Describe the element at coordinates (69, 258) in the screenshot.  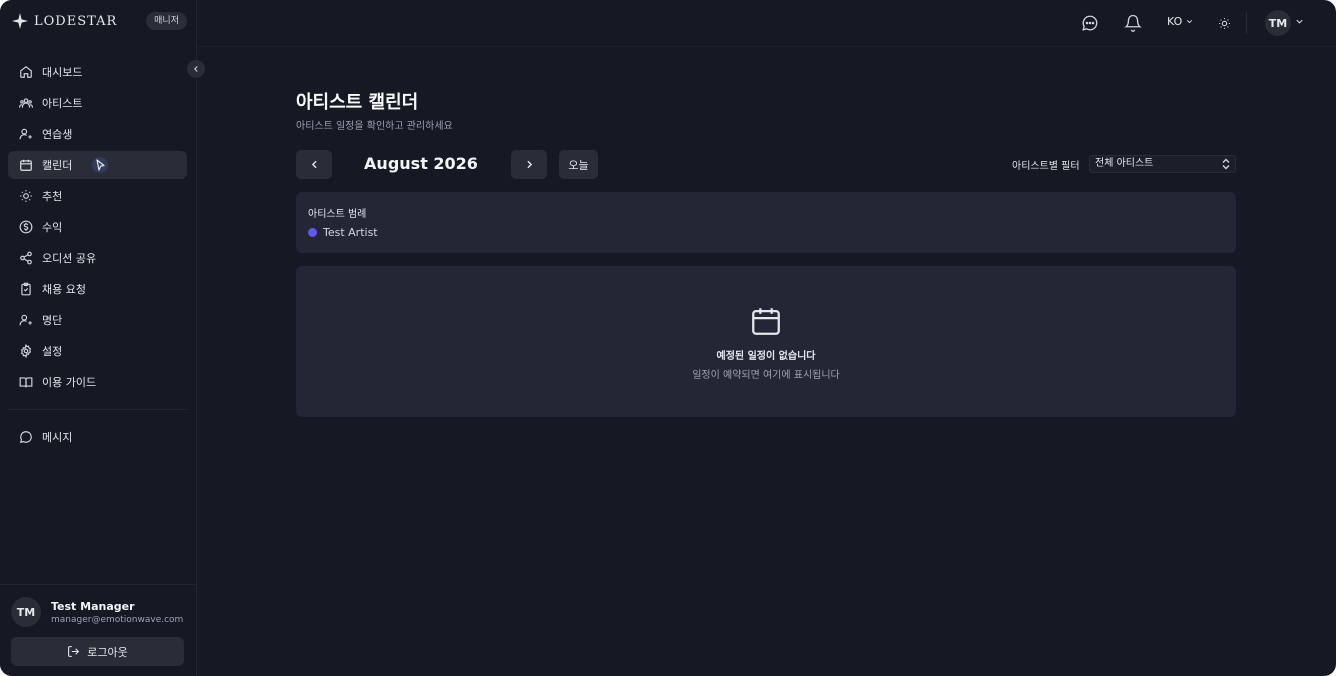
I see `sidebar-item-label: 오디션 공유` at that location.